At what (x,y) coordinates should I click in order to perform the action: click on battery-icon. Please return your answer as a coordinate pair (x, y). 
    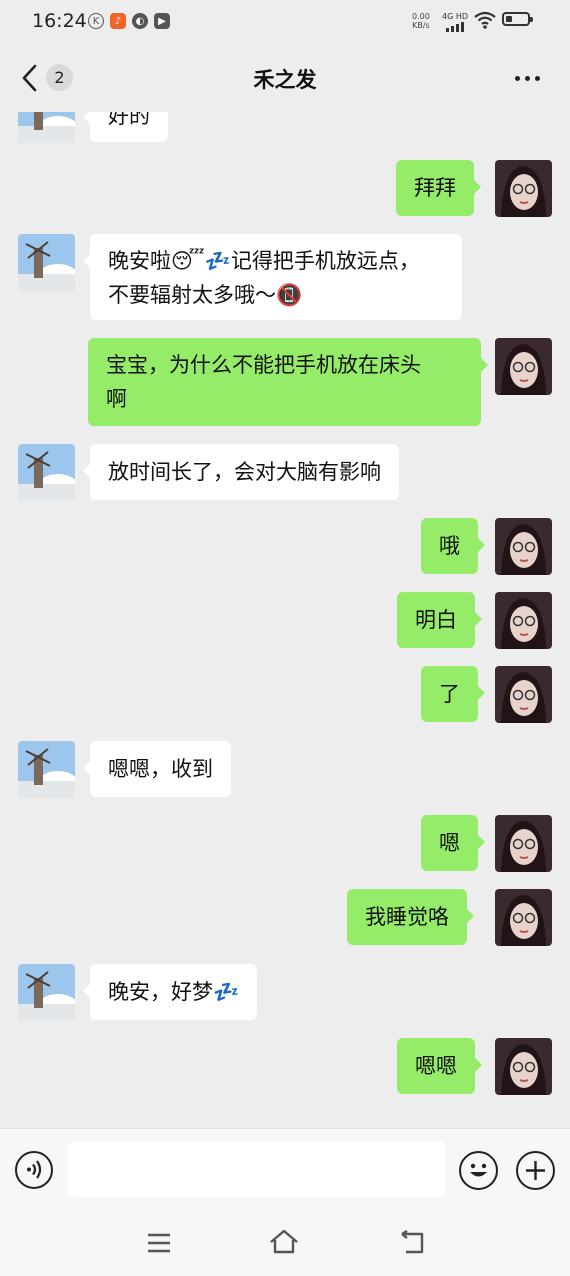
    Looking at the image, I should click on (517, 19).